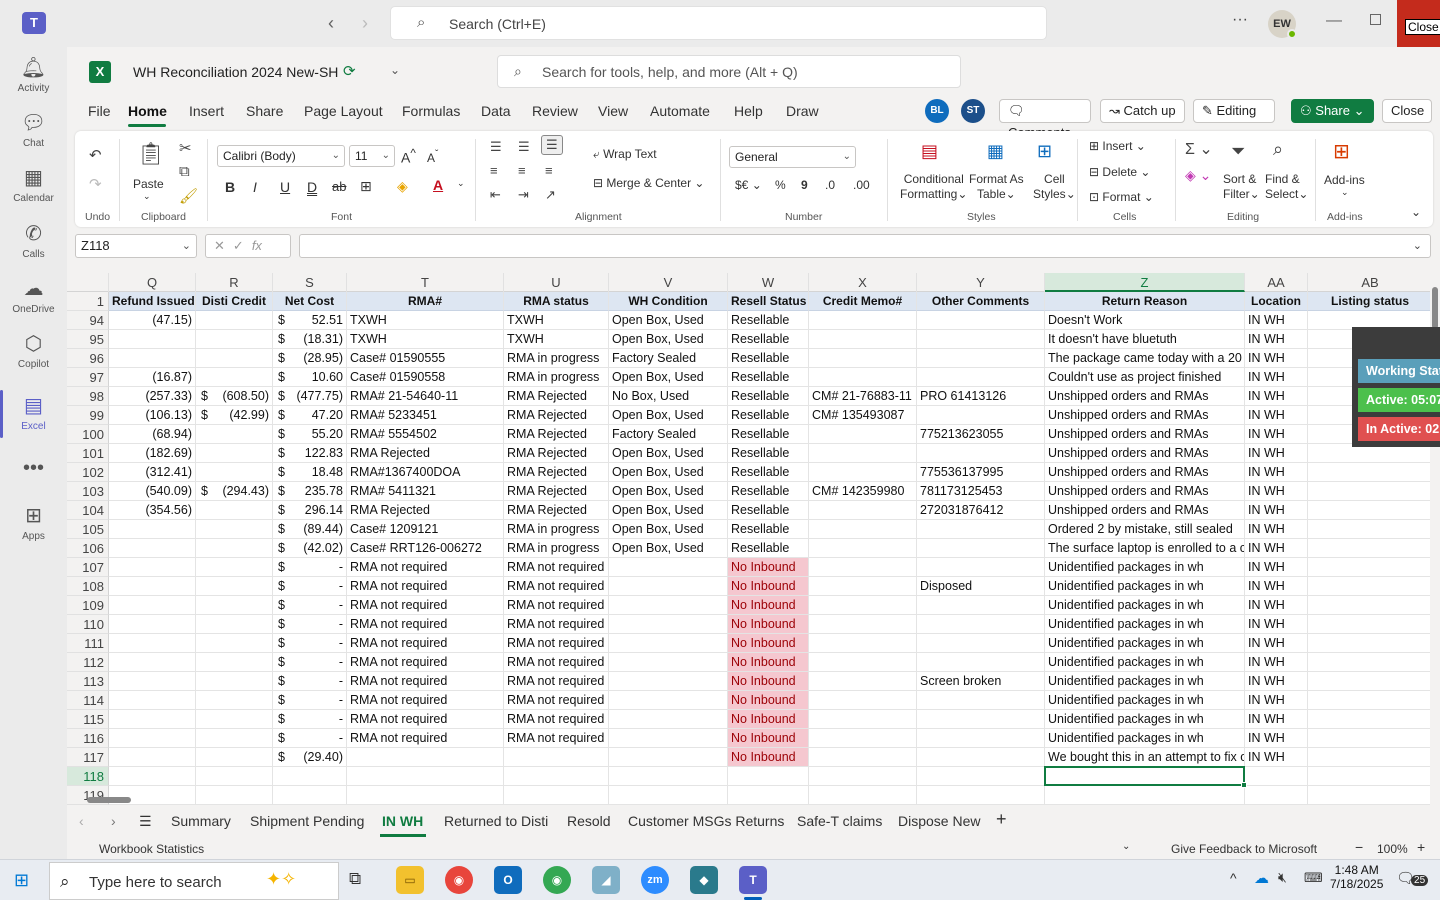 The image size is (1440, 900). Describe the element at coordinates (88, 434) in the screenshot. I see `row-header: 100` at that location.